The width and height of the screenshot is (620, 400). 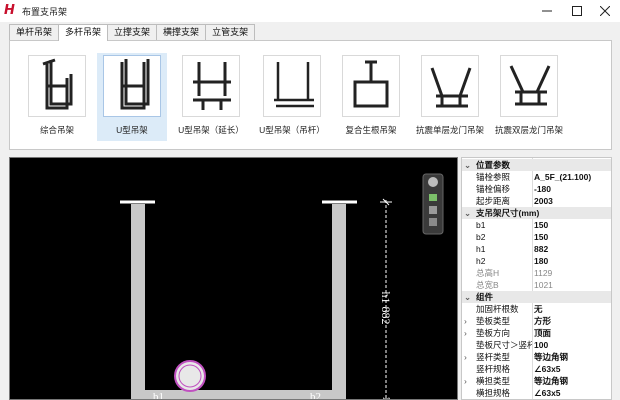 I want to click on u-hanger-icon, so click(x=135, y=84).